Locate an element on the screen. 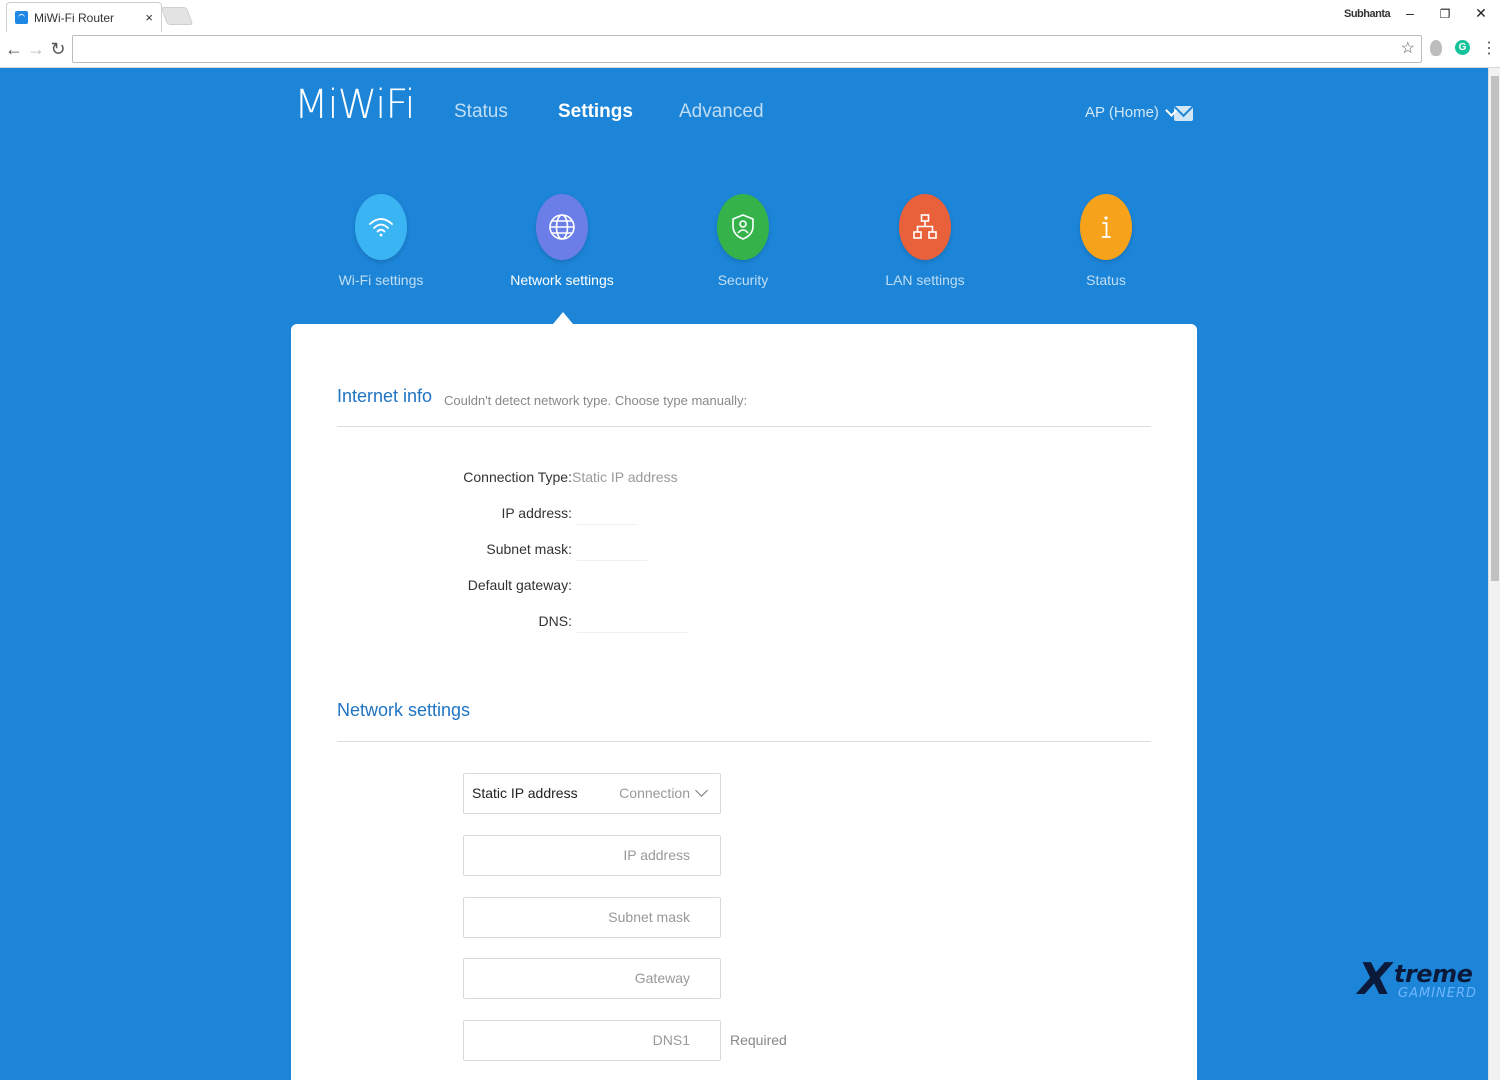 This screenshot has height=1080, width=1500. globe-icon is located at coordinates (562, 227).